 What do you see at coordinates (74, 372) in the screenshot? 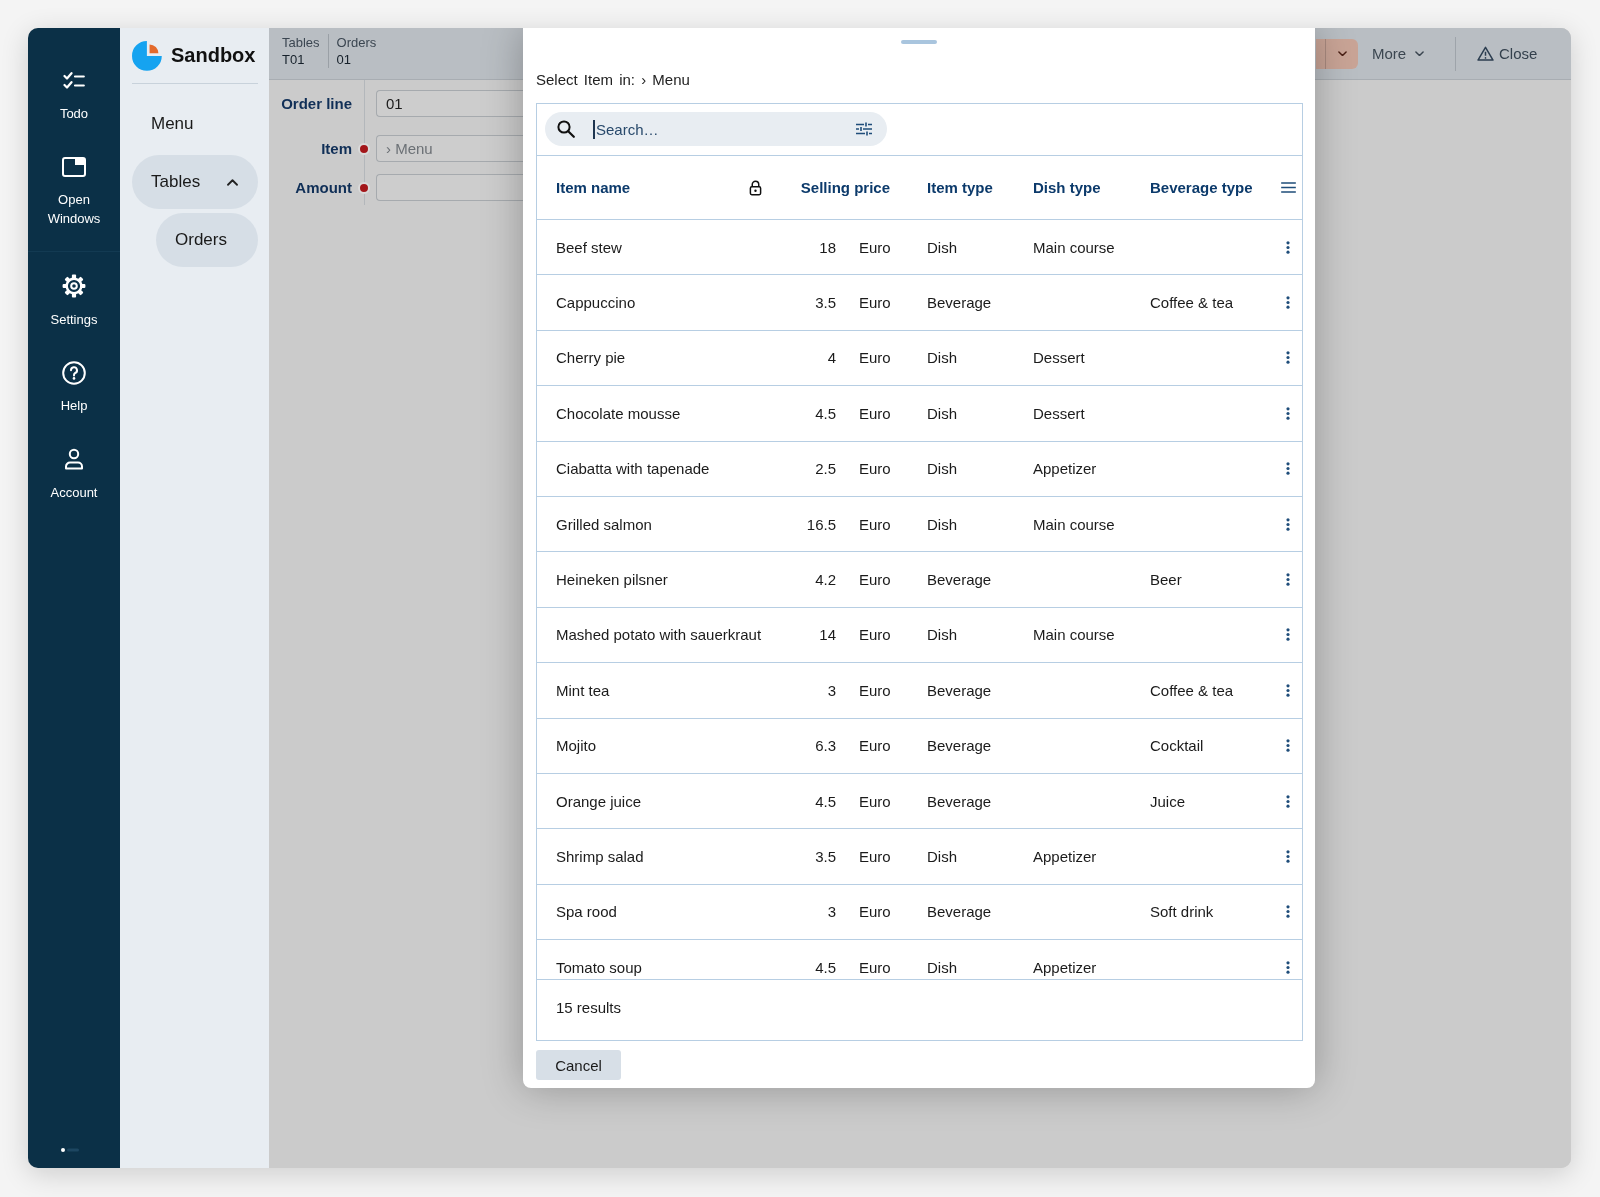
I see `help-icon` at bounding box center [74, 372].